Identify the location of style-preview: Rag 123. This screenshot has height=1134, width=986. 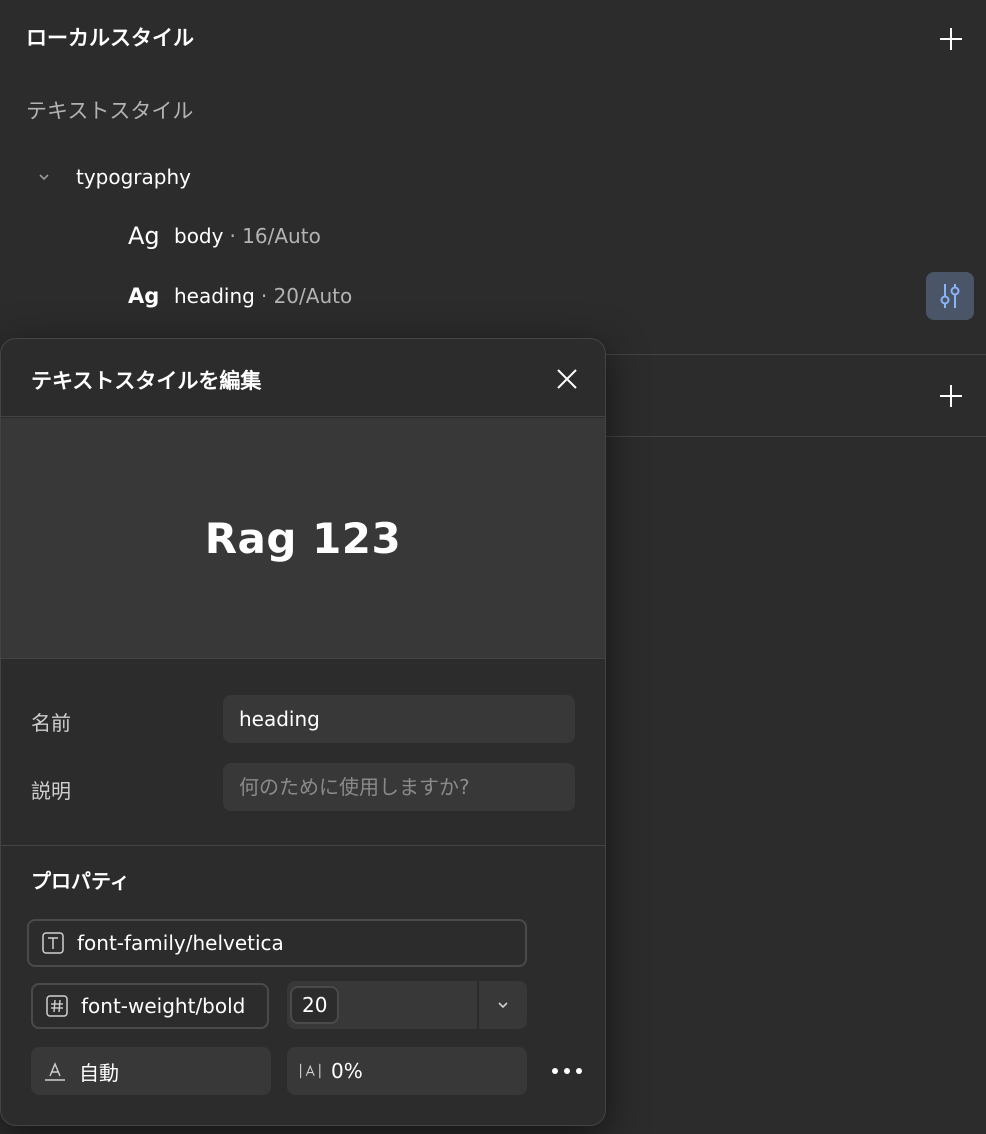
(303, 538).